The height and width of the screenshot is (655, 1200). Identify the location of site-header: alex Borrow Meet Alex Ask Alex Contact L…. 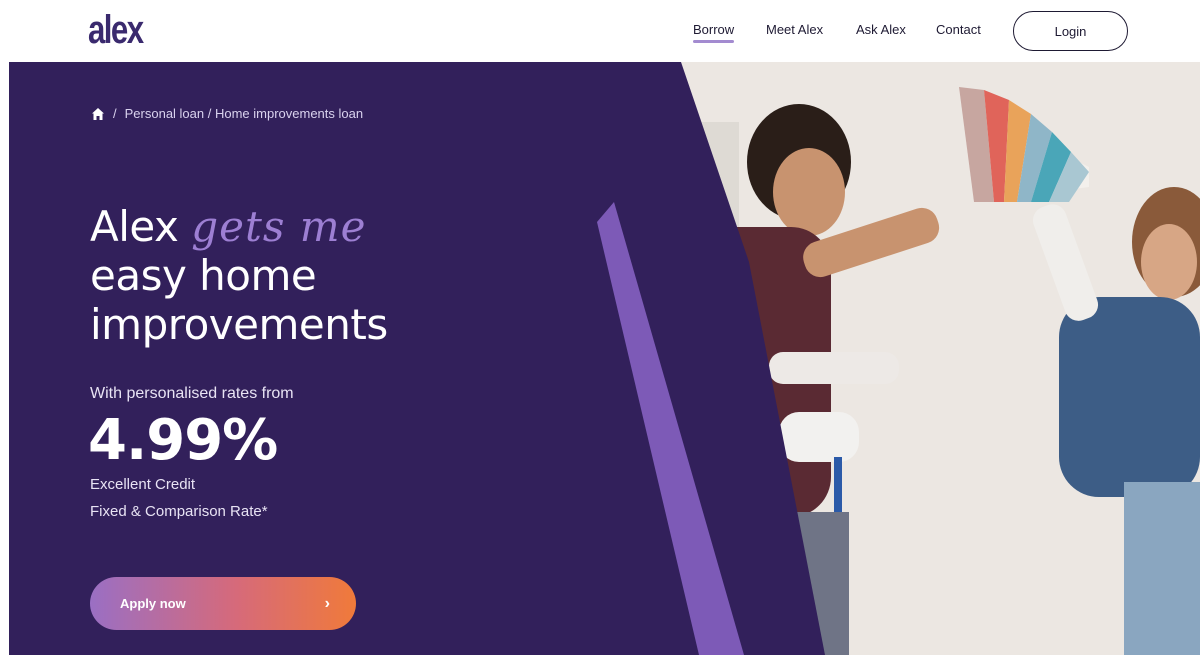
(600, 31).